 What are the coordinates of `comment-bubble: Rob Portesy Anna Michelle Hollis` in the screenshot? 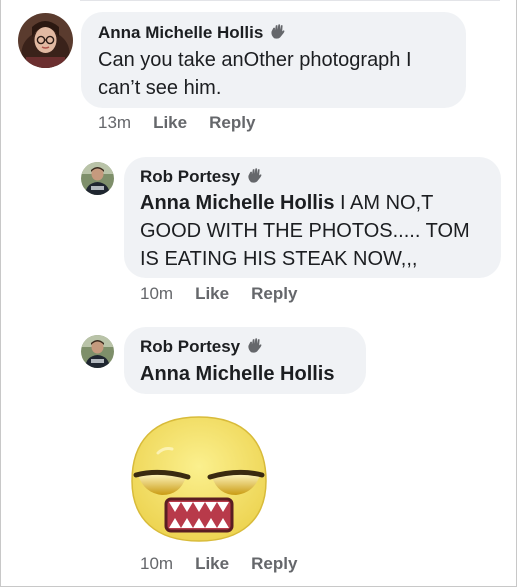 It's located at (245, 360).